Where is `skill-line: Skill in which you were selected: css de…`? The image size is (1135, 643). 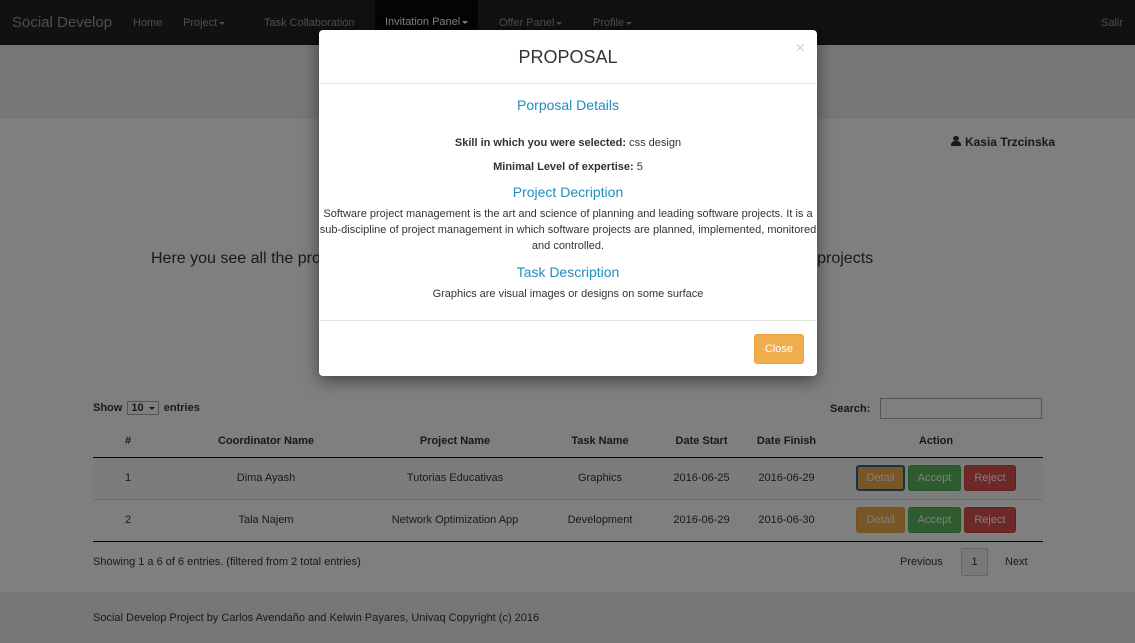 skill-line: Skill in which you were selected: css de… is located at coordinates (568, 143).